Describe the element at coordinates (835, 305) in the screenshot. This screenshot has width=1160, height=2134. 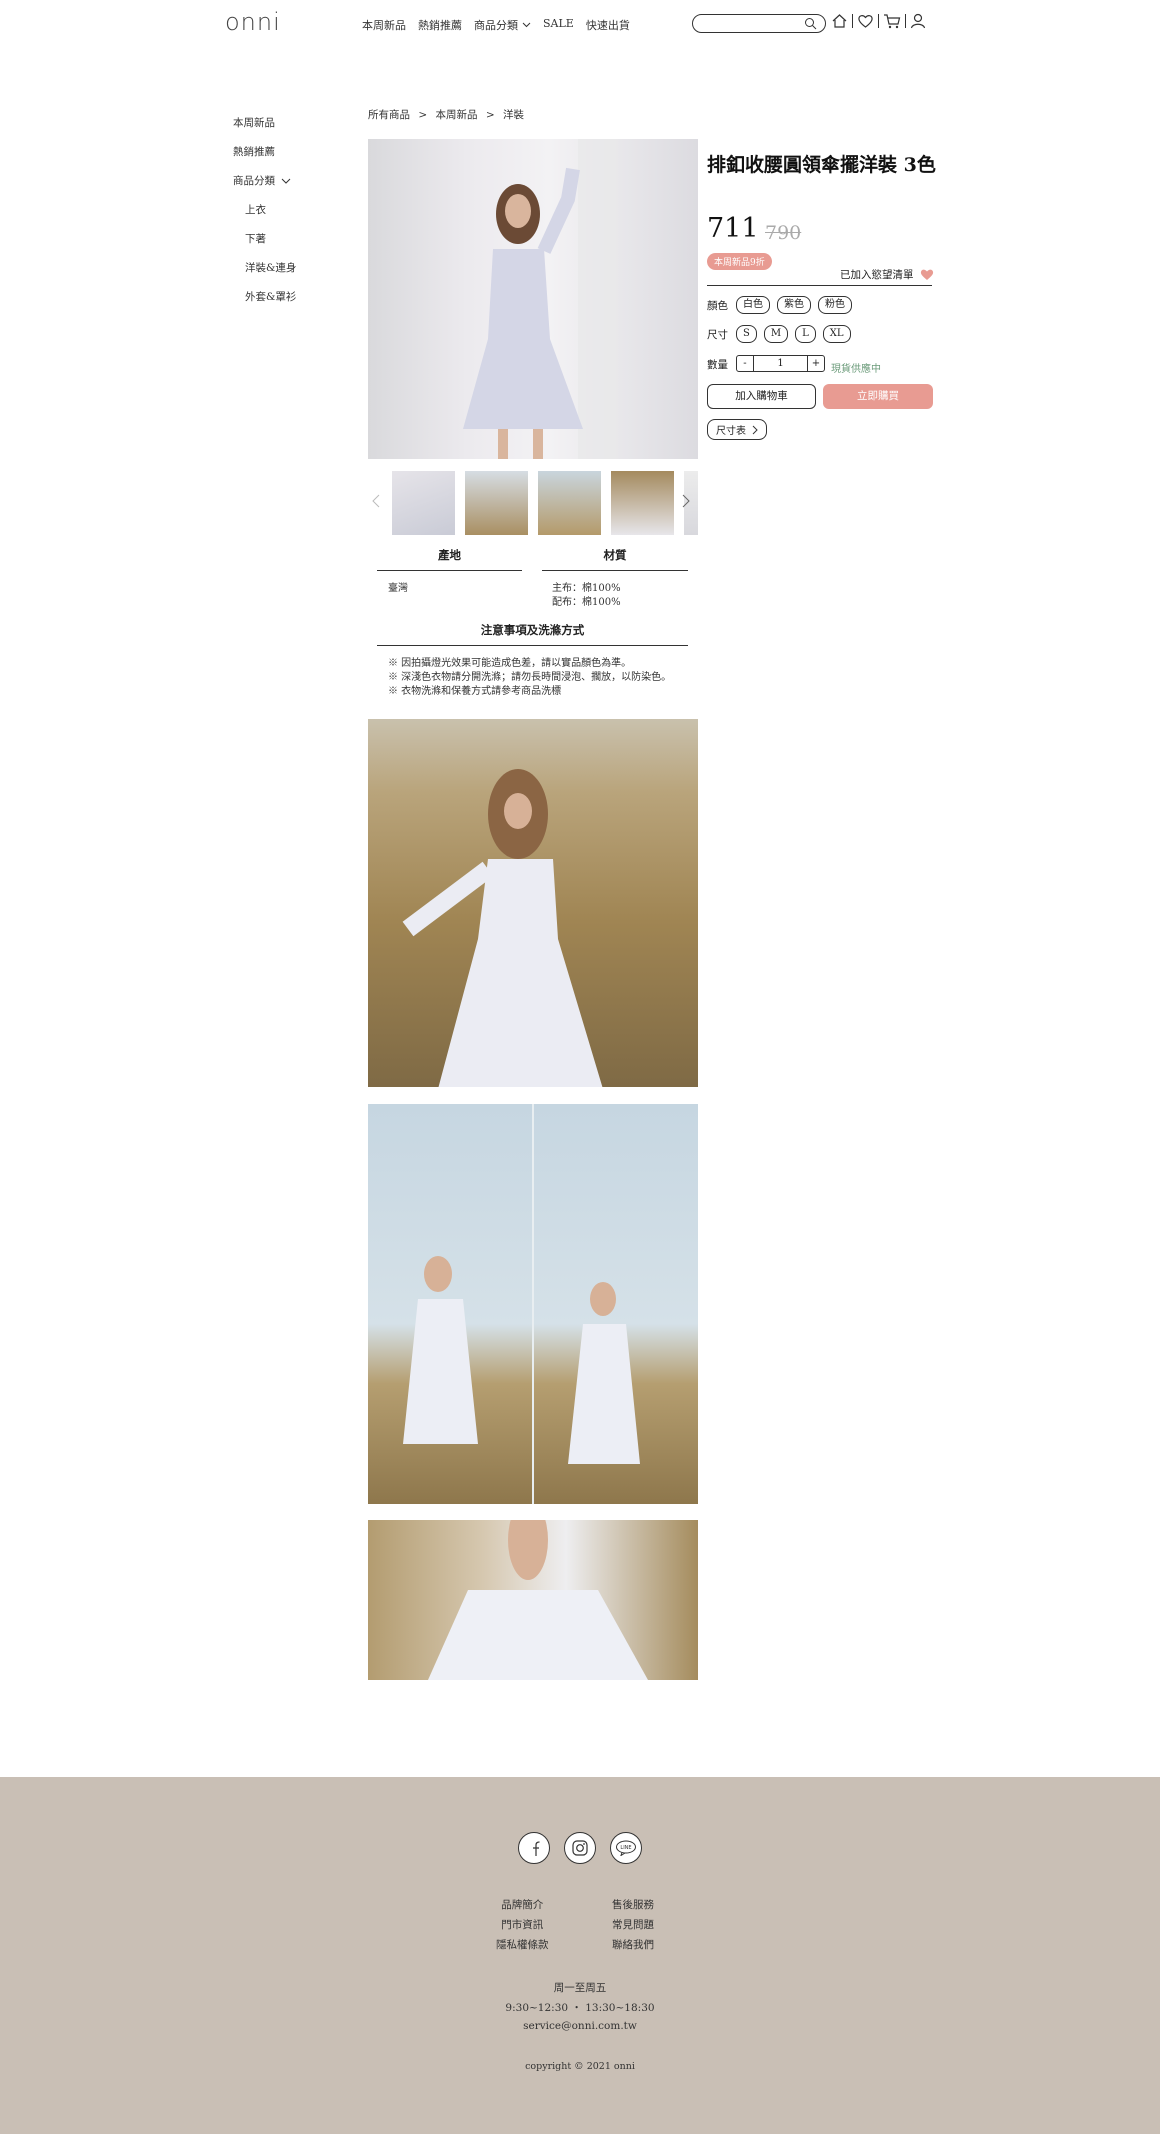
I see `color-option-pink: 粉色` at that location.